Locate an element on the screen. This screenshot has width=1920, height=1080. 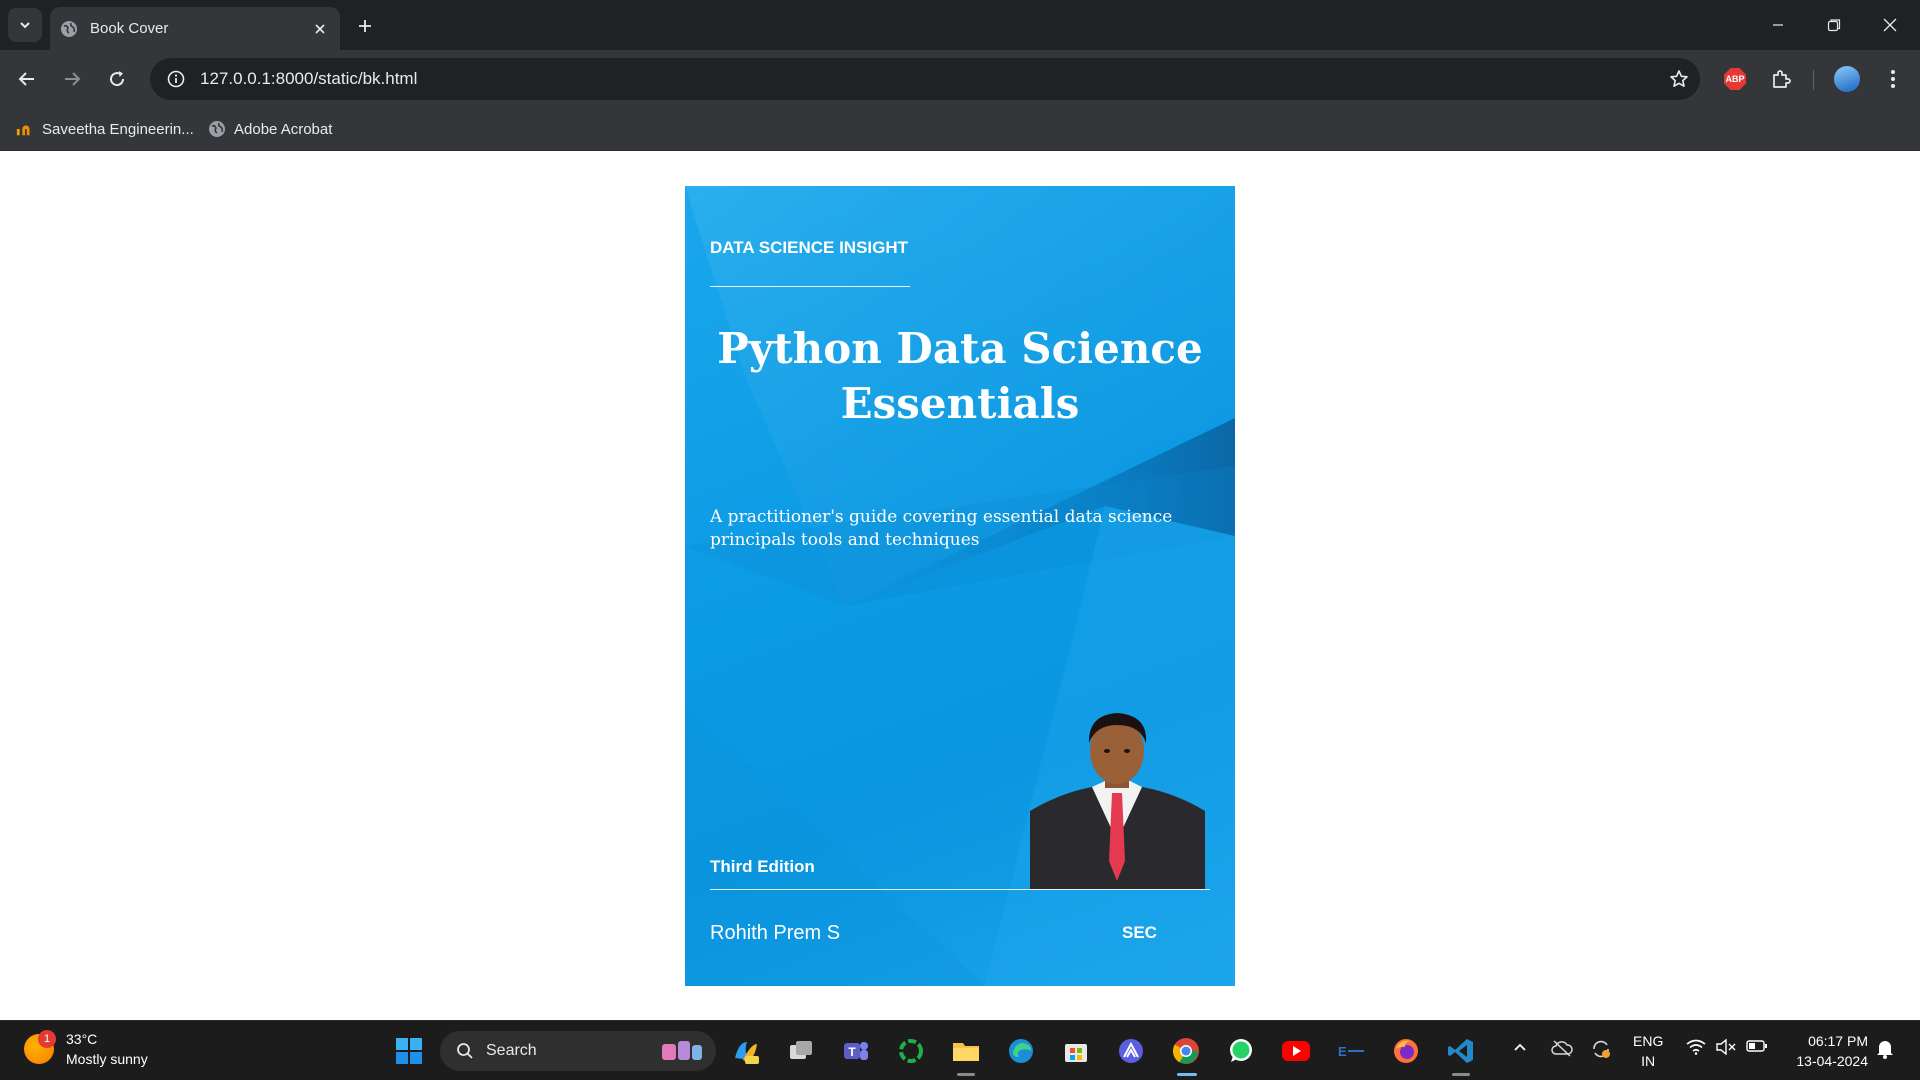
adblock-icon: ABP is located at coordinates (1735, 79).